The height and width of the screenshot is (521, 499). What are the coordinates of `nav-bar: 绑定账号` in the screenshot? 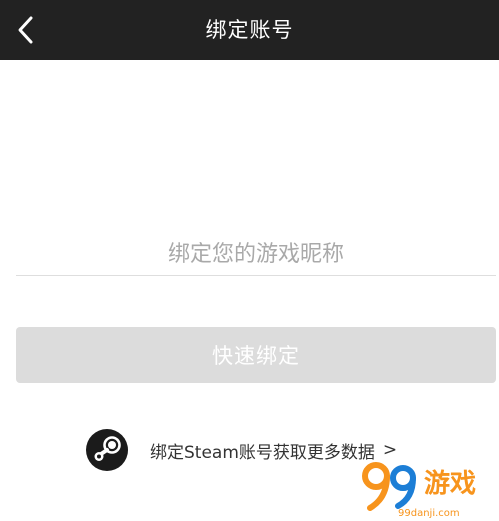 It's located at (249, 30).